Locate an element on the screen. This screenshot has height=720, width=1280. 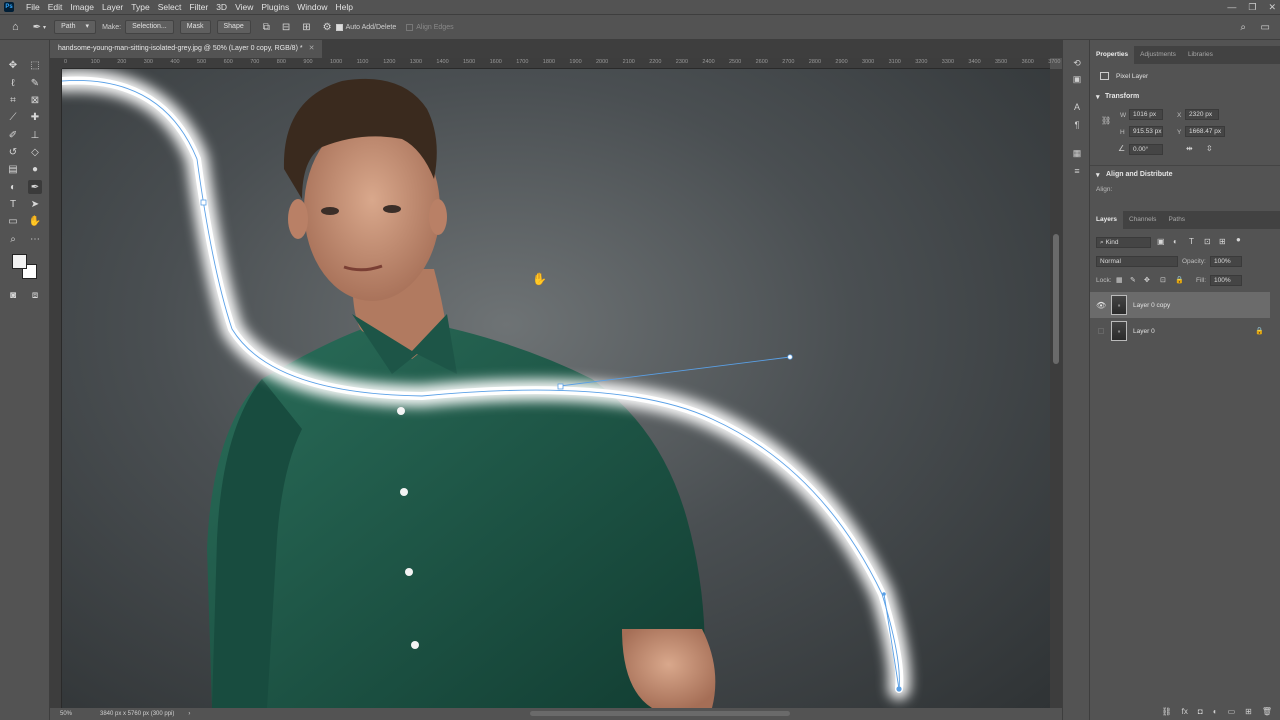
filter-adjust-icon: ◐ is located at coordinates (1175, 241).